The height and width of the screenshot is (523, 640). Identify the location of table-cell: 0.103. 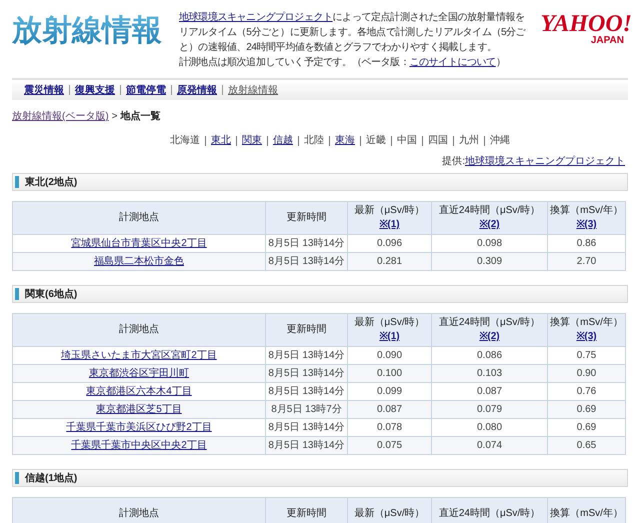
(489, 373).